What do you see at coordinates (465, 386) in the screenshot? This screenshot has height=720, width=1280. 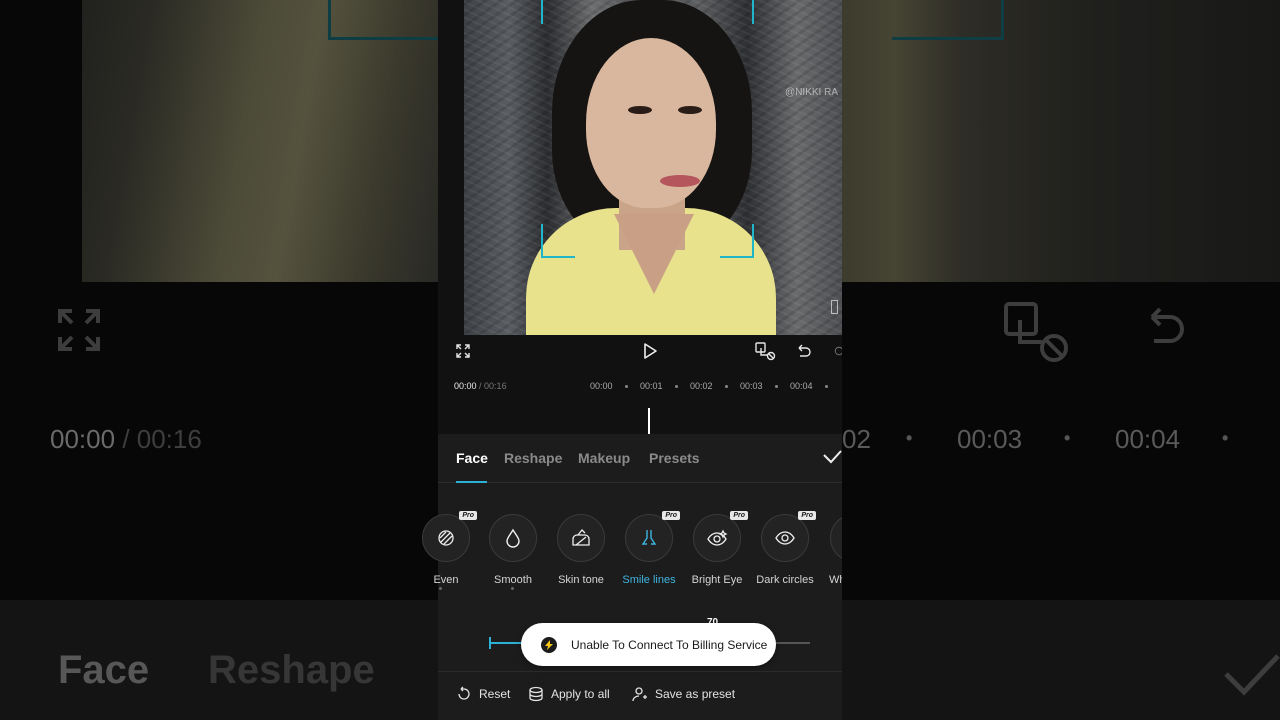 I see `current-time: 00:00` at bounding box center [465, 386].